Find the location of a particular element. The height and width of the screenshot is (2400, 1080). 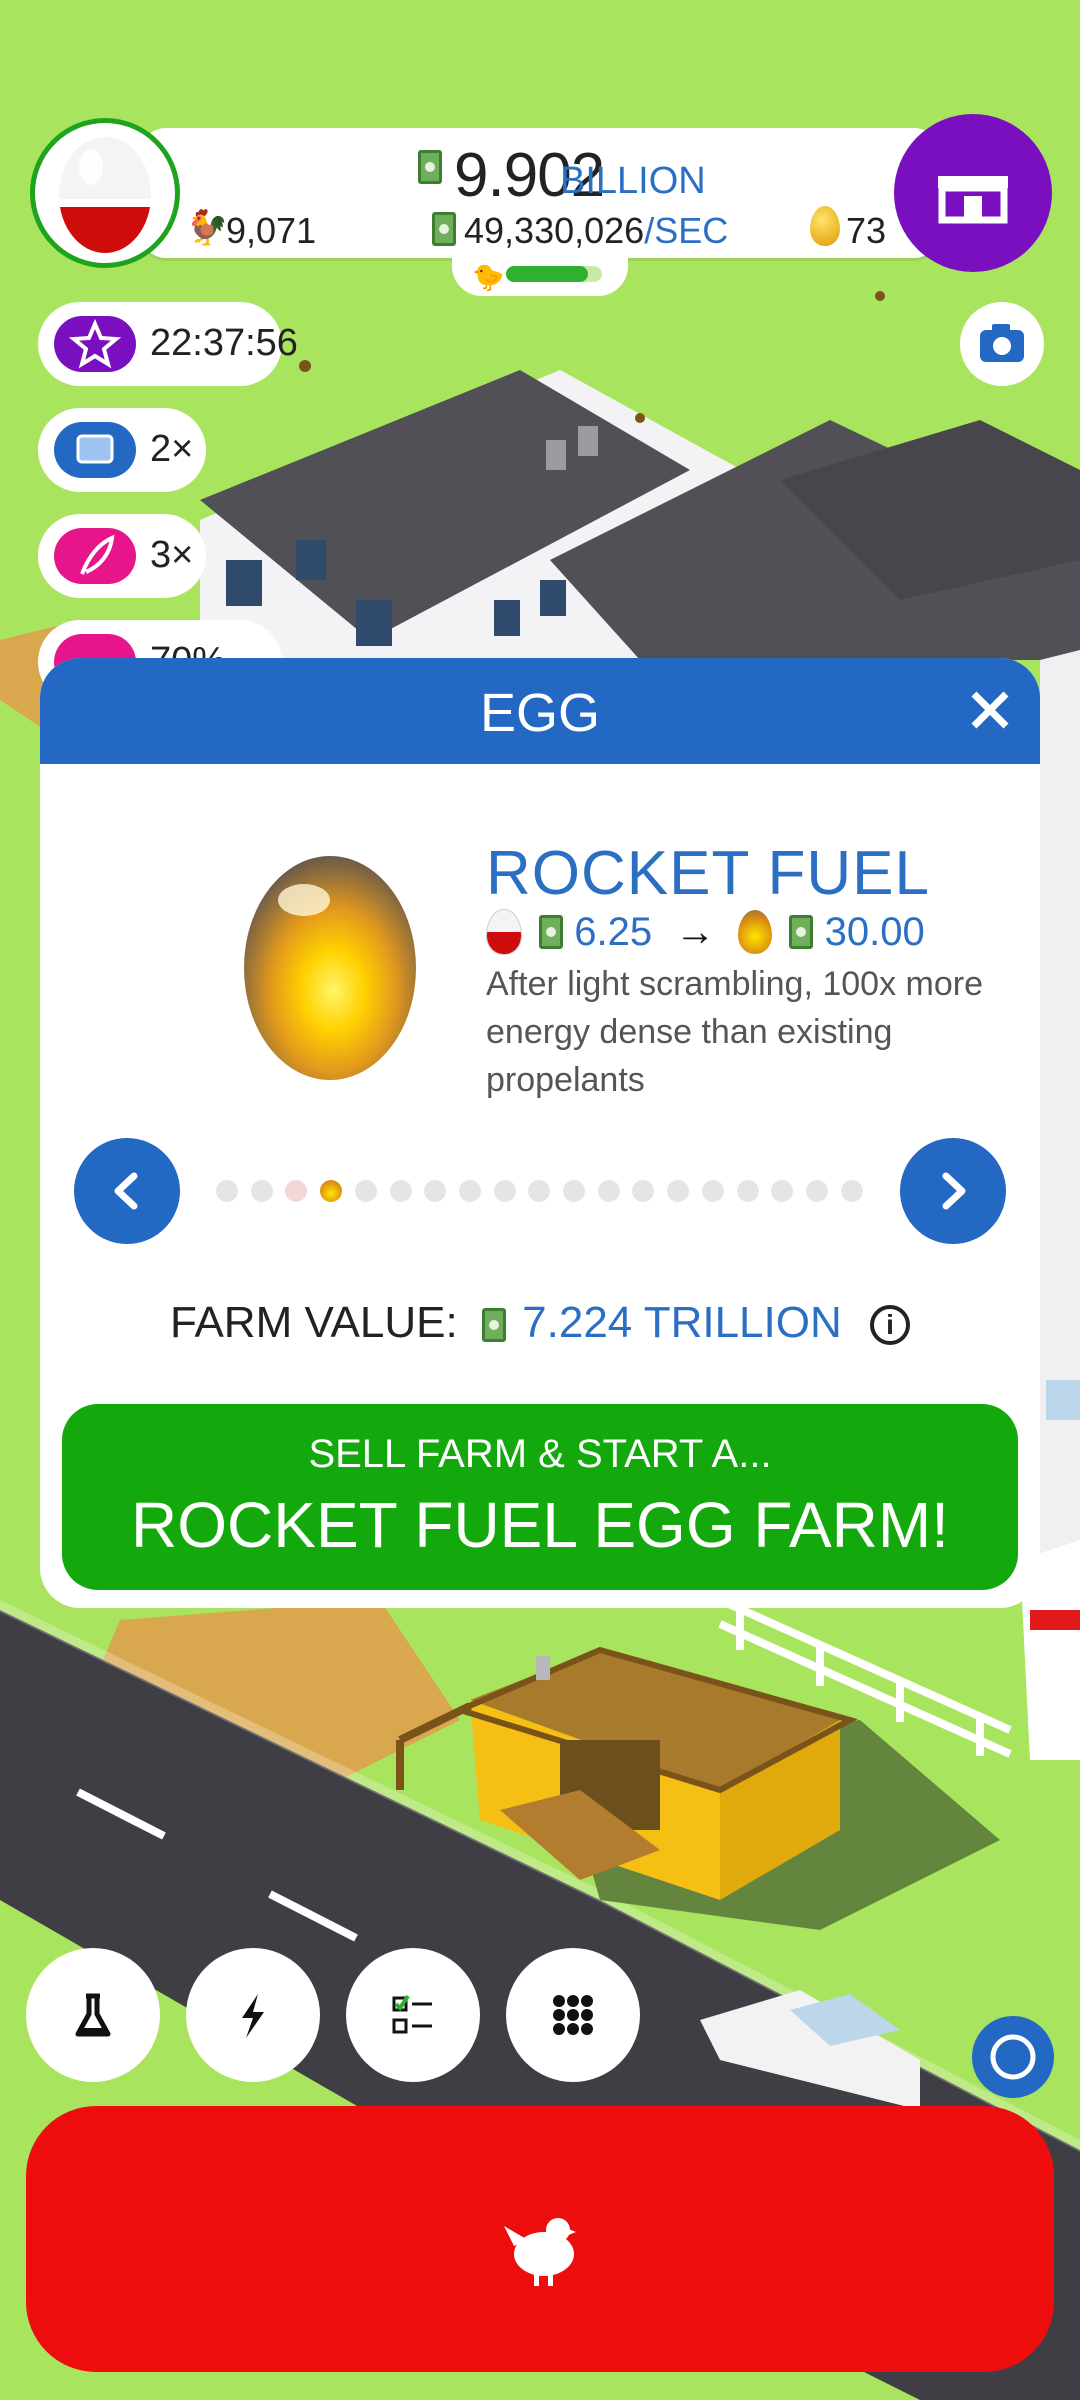

chevron-right-icon is located at coordinates (954, 1191).